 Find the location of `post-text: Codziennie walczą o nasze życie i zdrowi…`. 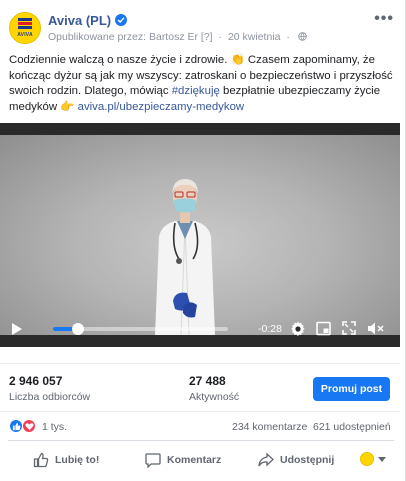

post-text: Codziennie walczą o nasze życie i zdrowi… is located at coordinates (204, 84).